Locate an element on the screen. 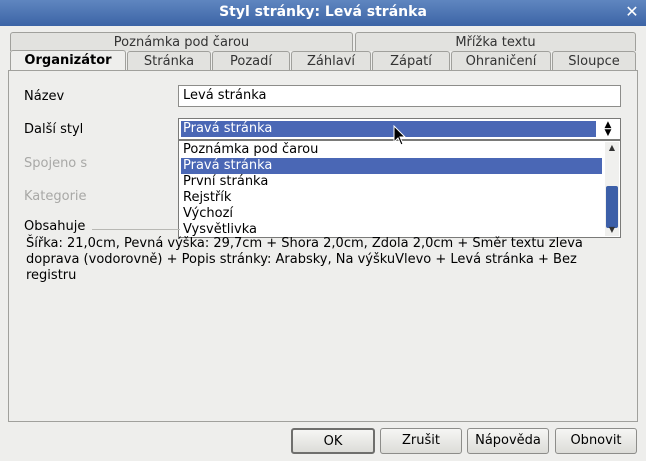 The height and width of the screenshot is (461, 646). title-bar: Styl stránky: Levá stránka ✕ is located at coordinates (323, 13).